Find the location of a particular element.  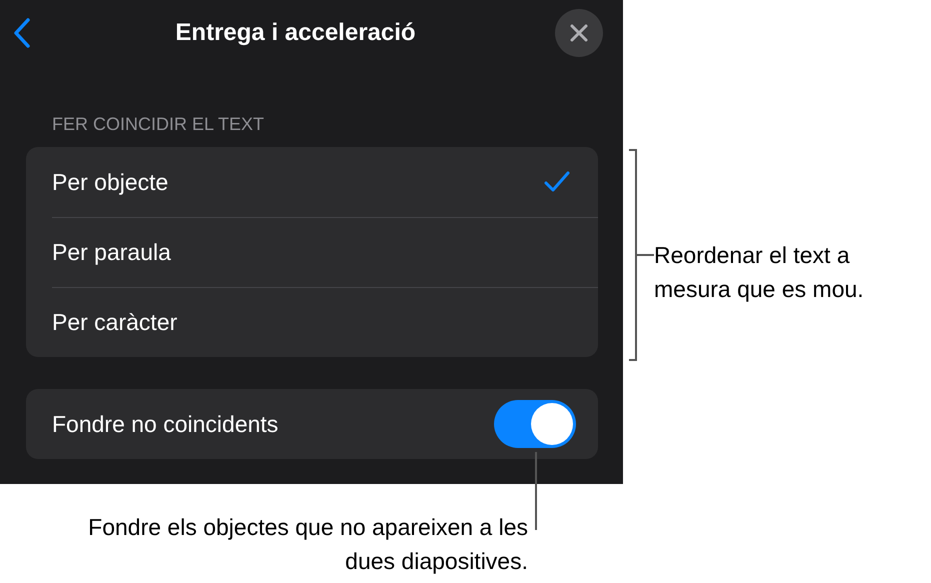

toggle-switch is located at coordinates (535, 424).